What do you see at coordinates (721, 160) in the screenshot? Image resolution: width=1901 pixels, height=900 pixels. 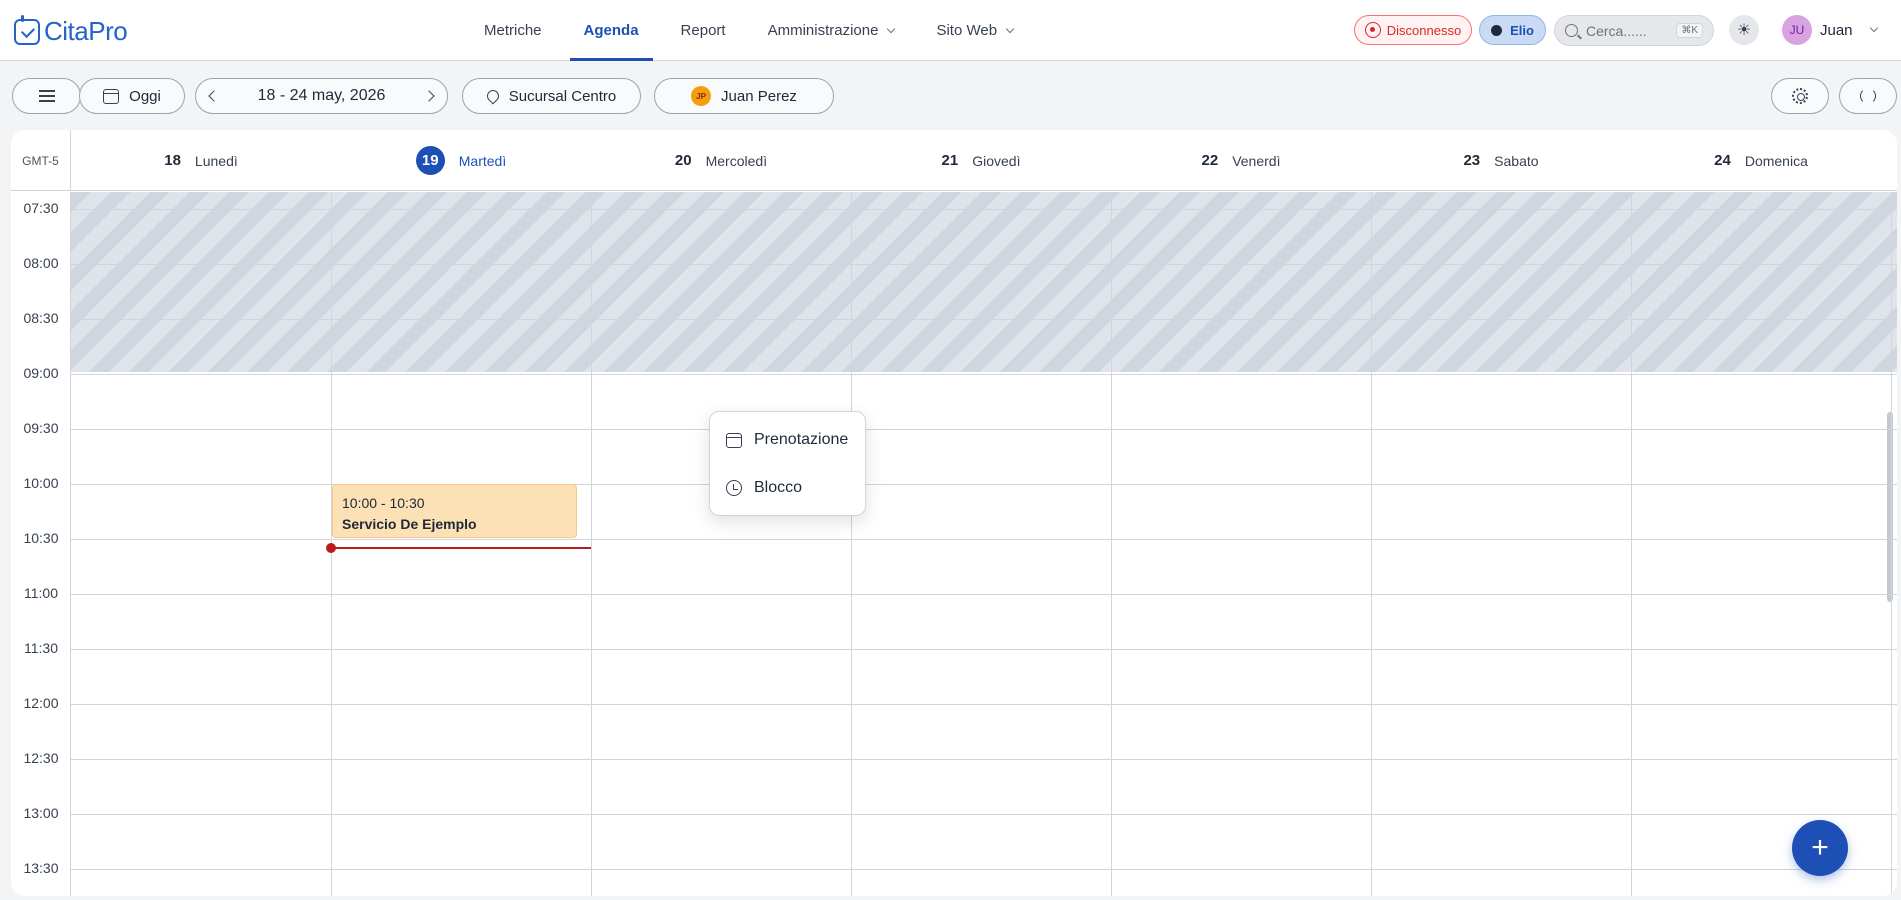 I see `day-header-20: 20 Mercoledì` at bounding box center [721, 160].